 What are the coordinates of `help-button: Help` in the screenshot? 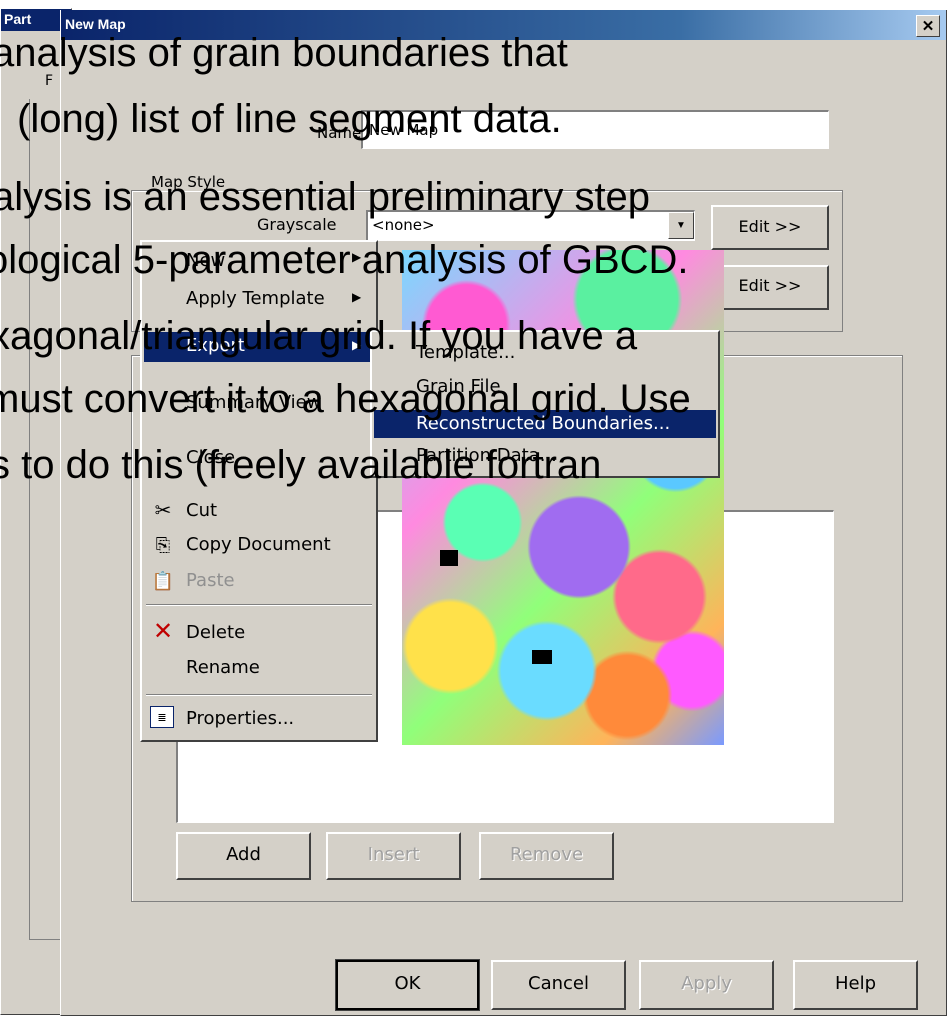 It's located at (855, 985).